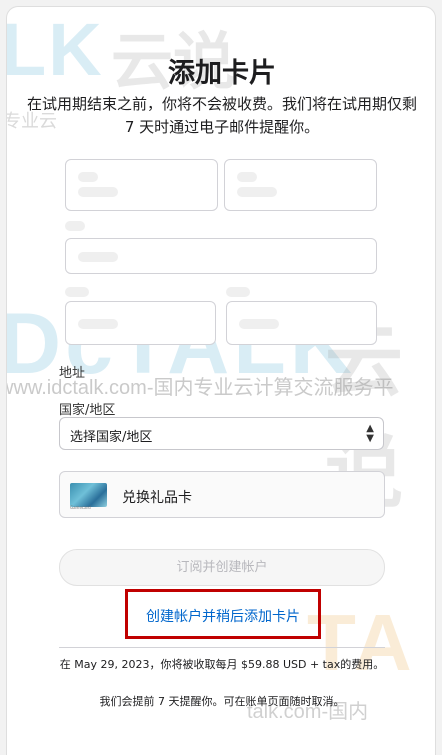  I want to click on last-name-field-skeleton, so click(301, 323).